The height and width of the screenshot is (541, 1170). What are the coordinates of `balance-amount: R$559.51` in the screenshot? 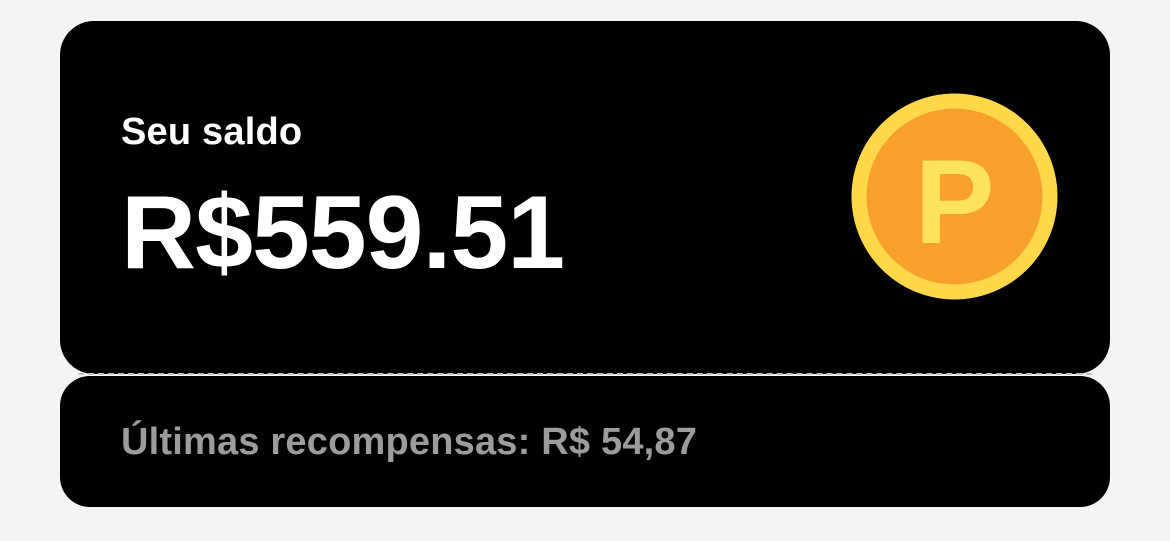 It's located at (343, 233).